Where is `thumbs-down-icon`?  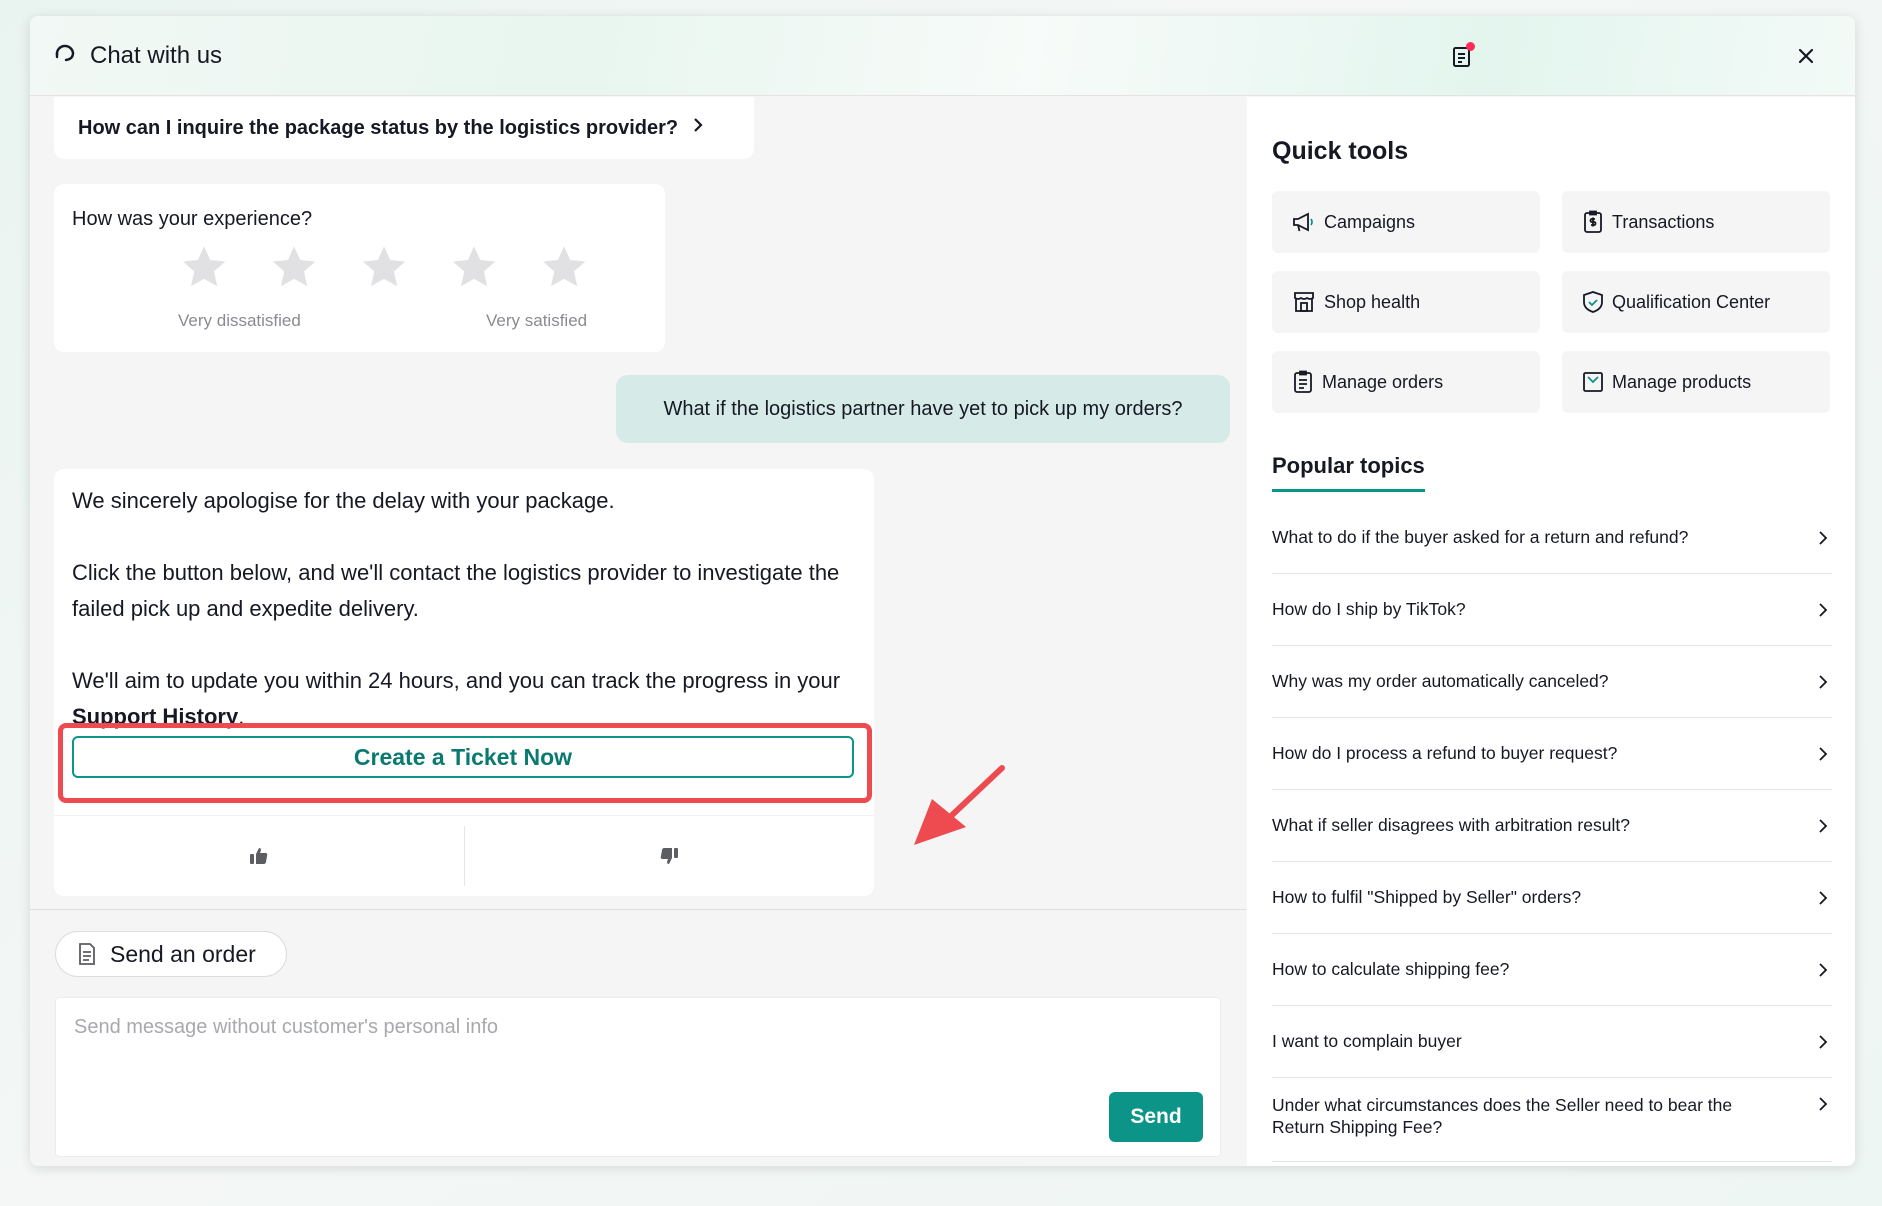 thumbs-down-icon is located at coordinates (670, 856).